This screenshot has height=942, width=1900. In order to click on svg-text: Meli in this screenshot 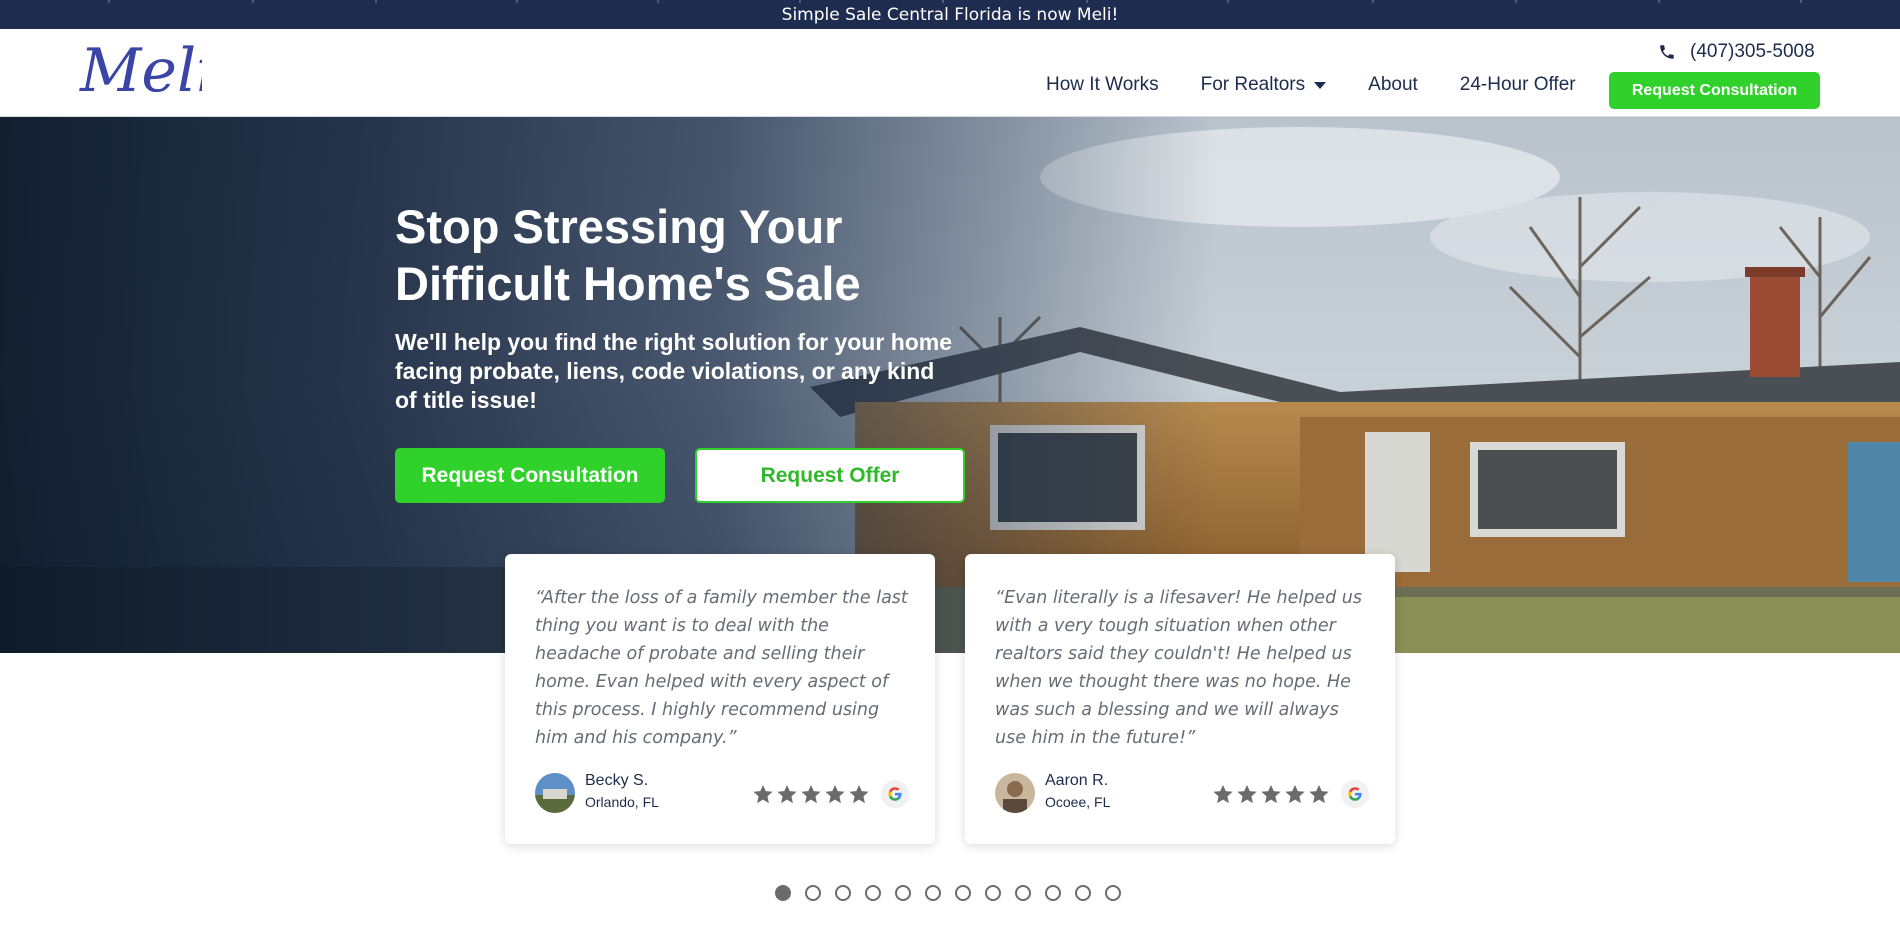, I will do `click(140, 72)`.